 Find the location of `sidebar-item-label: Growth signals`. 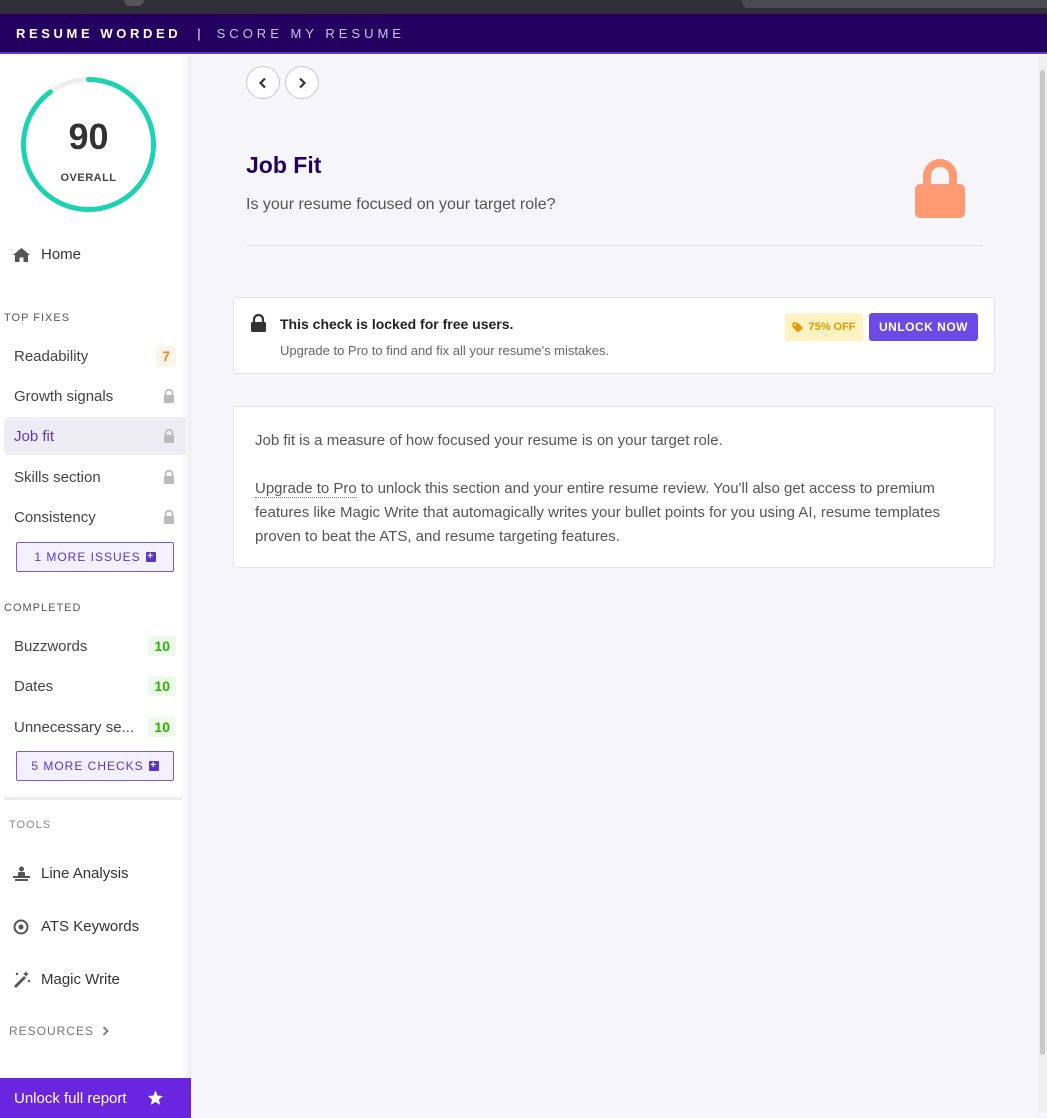

sidebar-item-label: Growth signals is located at coordinates (64, 396).